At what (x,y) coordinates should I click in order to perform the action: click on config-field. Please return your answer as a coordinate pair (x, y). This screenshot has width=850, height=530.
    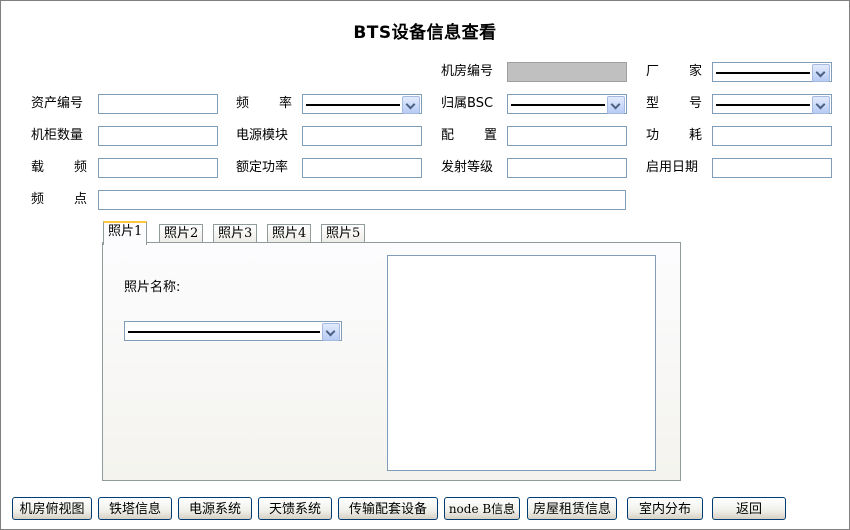
    Looking at the image, I should click on (567, 136).